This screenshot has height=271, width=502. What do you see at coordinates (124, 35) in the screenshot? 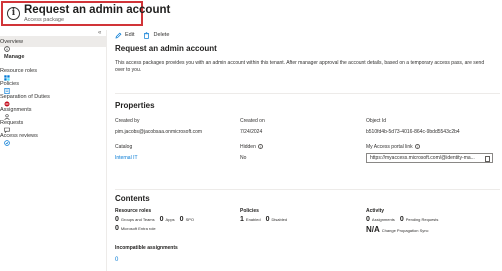
I see `edit-button: Edit` at bounding box center [124, 35].